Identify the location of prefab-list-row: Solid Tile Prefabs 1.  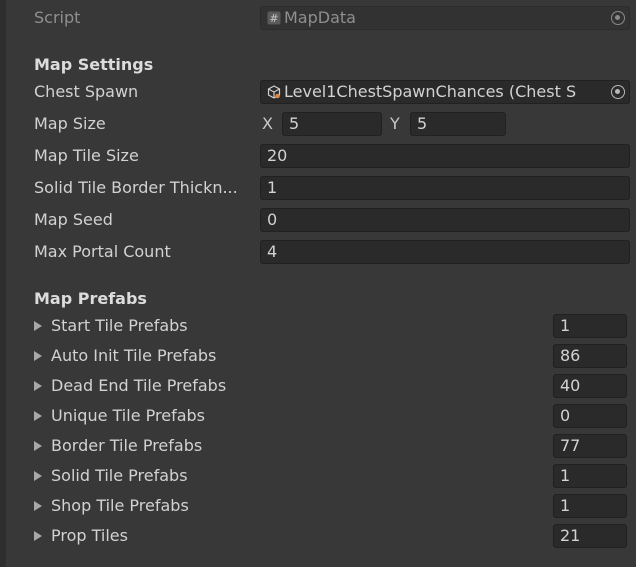
(321, 476).